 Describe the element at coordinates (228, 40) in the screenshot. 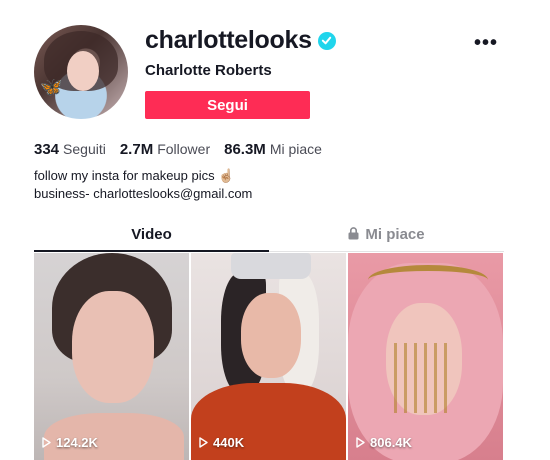

I see `username-text: charlottelooks` at that location.